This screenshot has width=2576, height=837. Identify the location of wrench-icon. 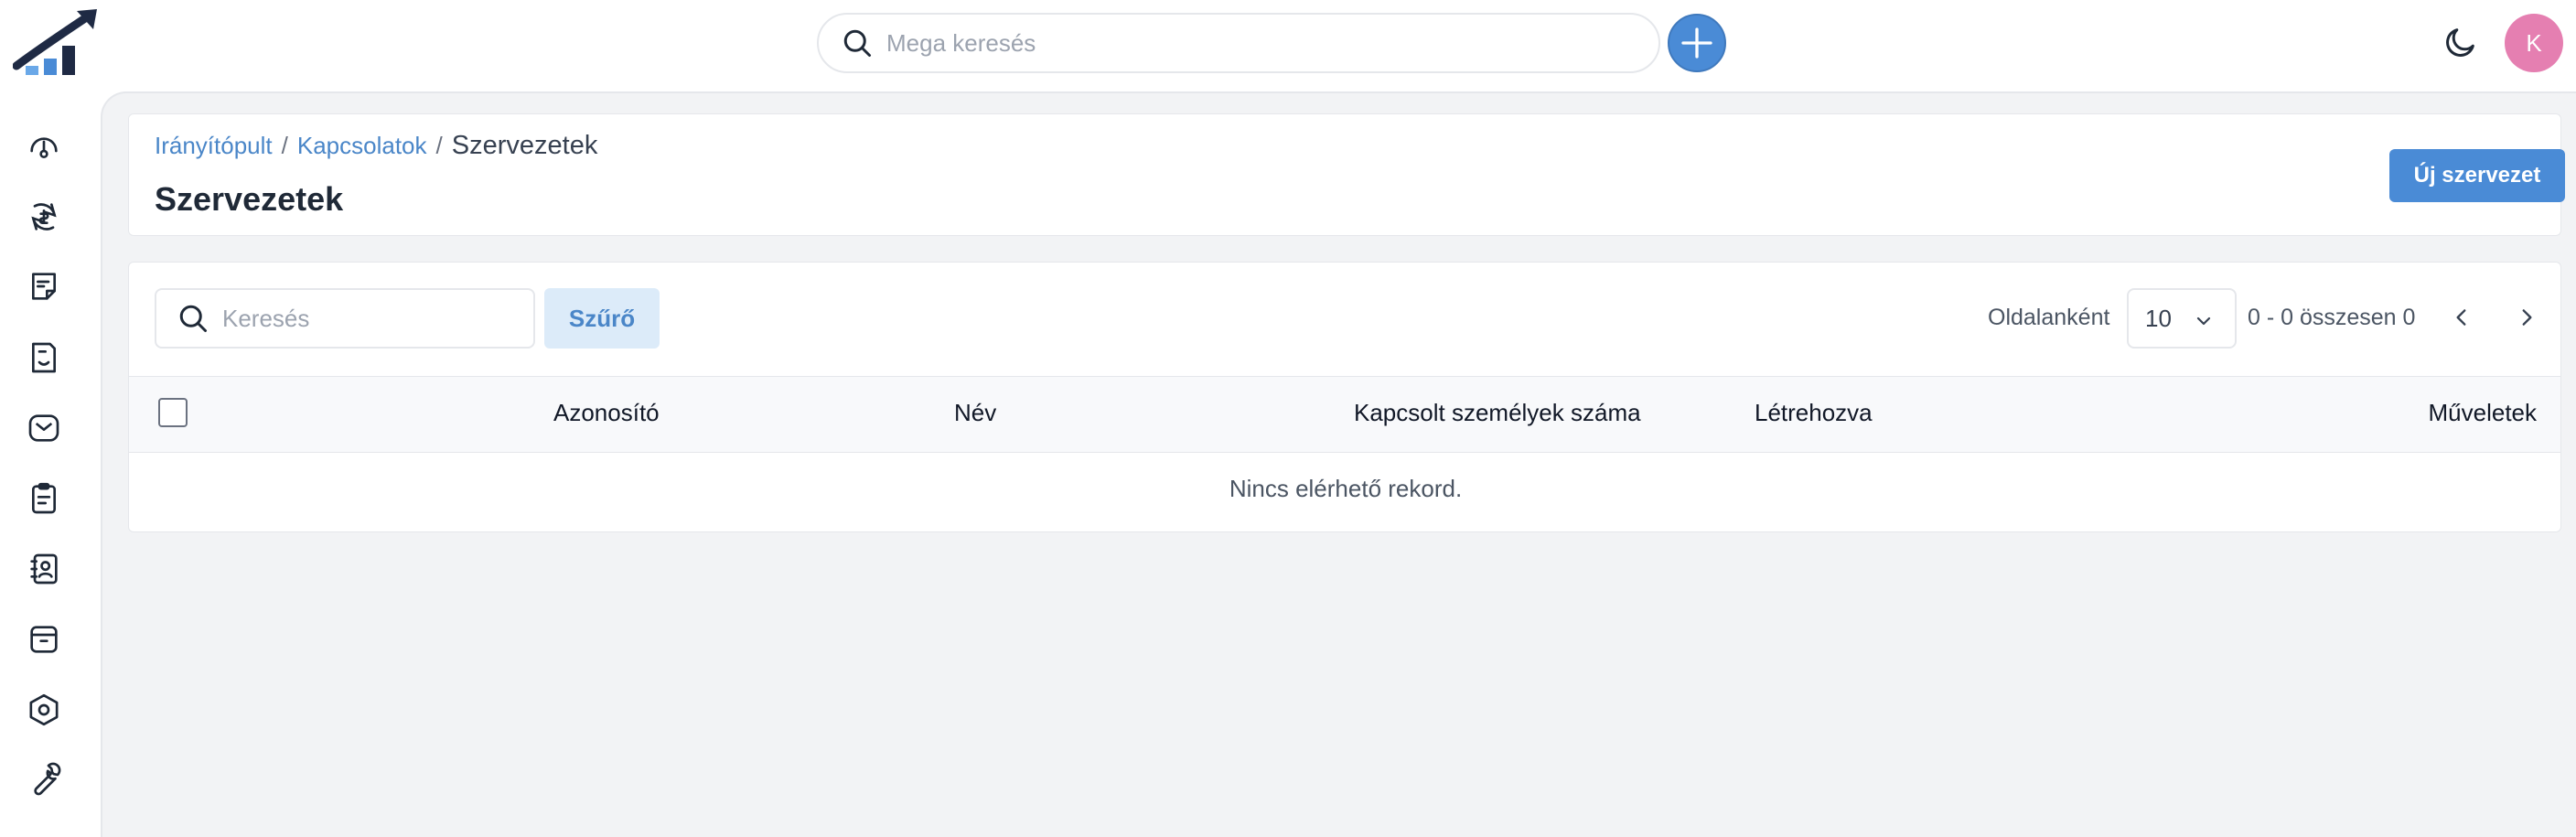
(44, 779).